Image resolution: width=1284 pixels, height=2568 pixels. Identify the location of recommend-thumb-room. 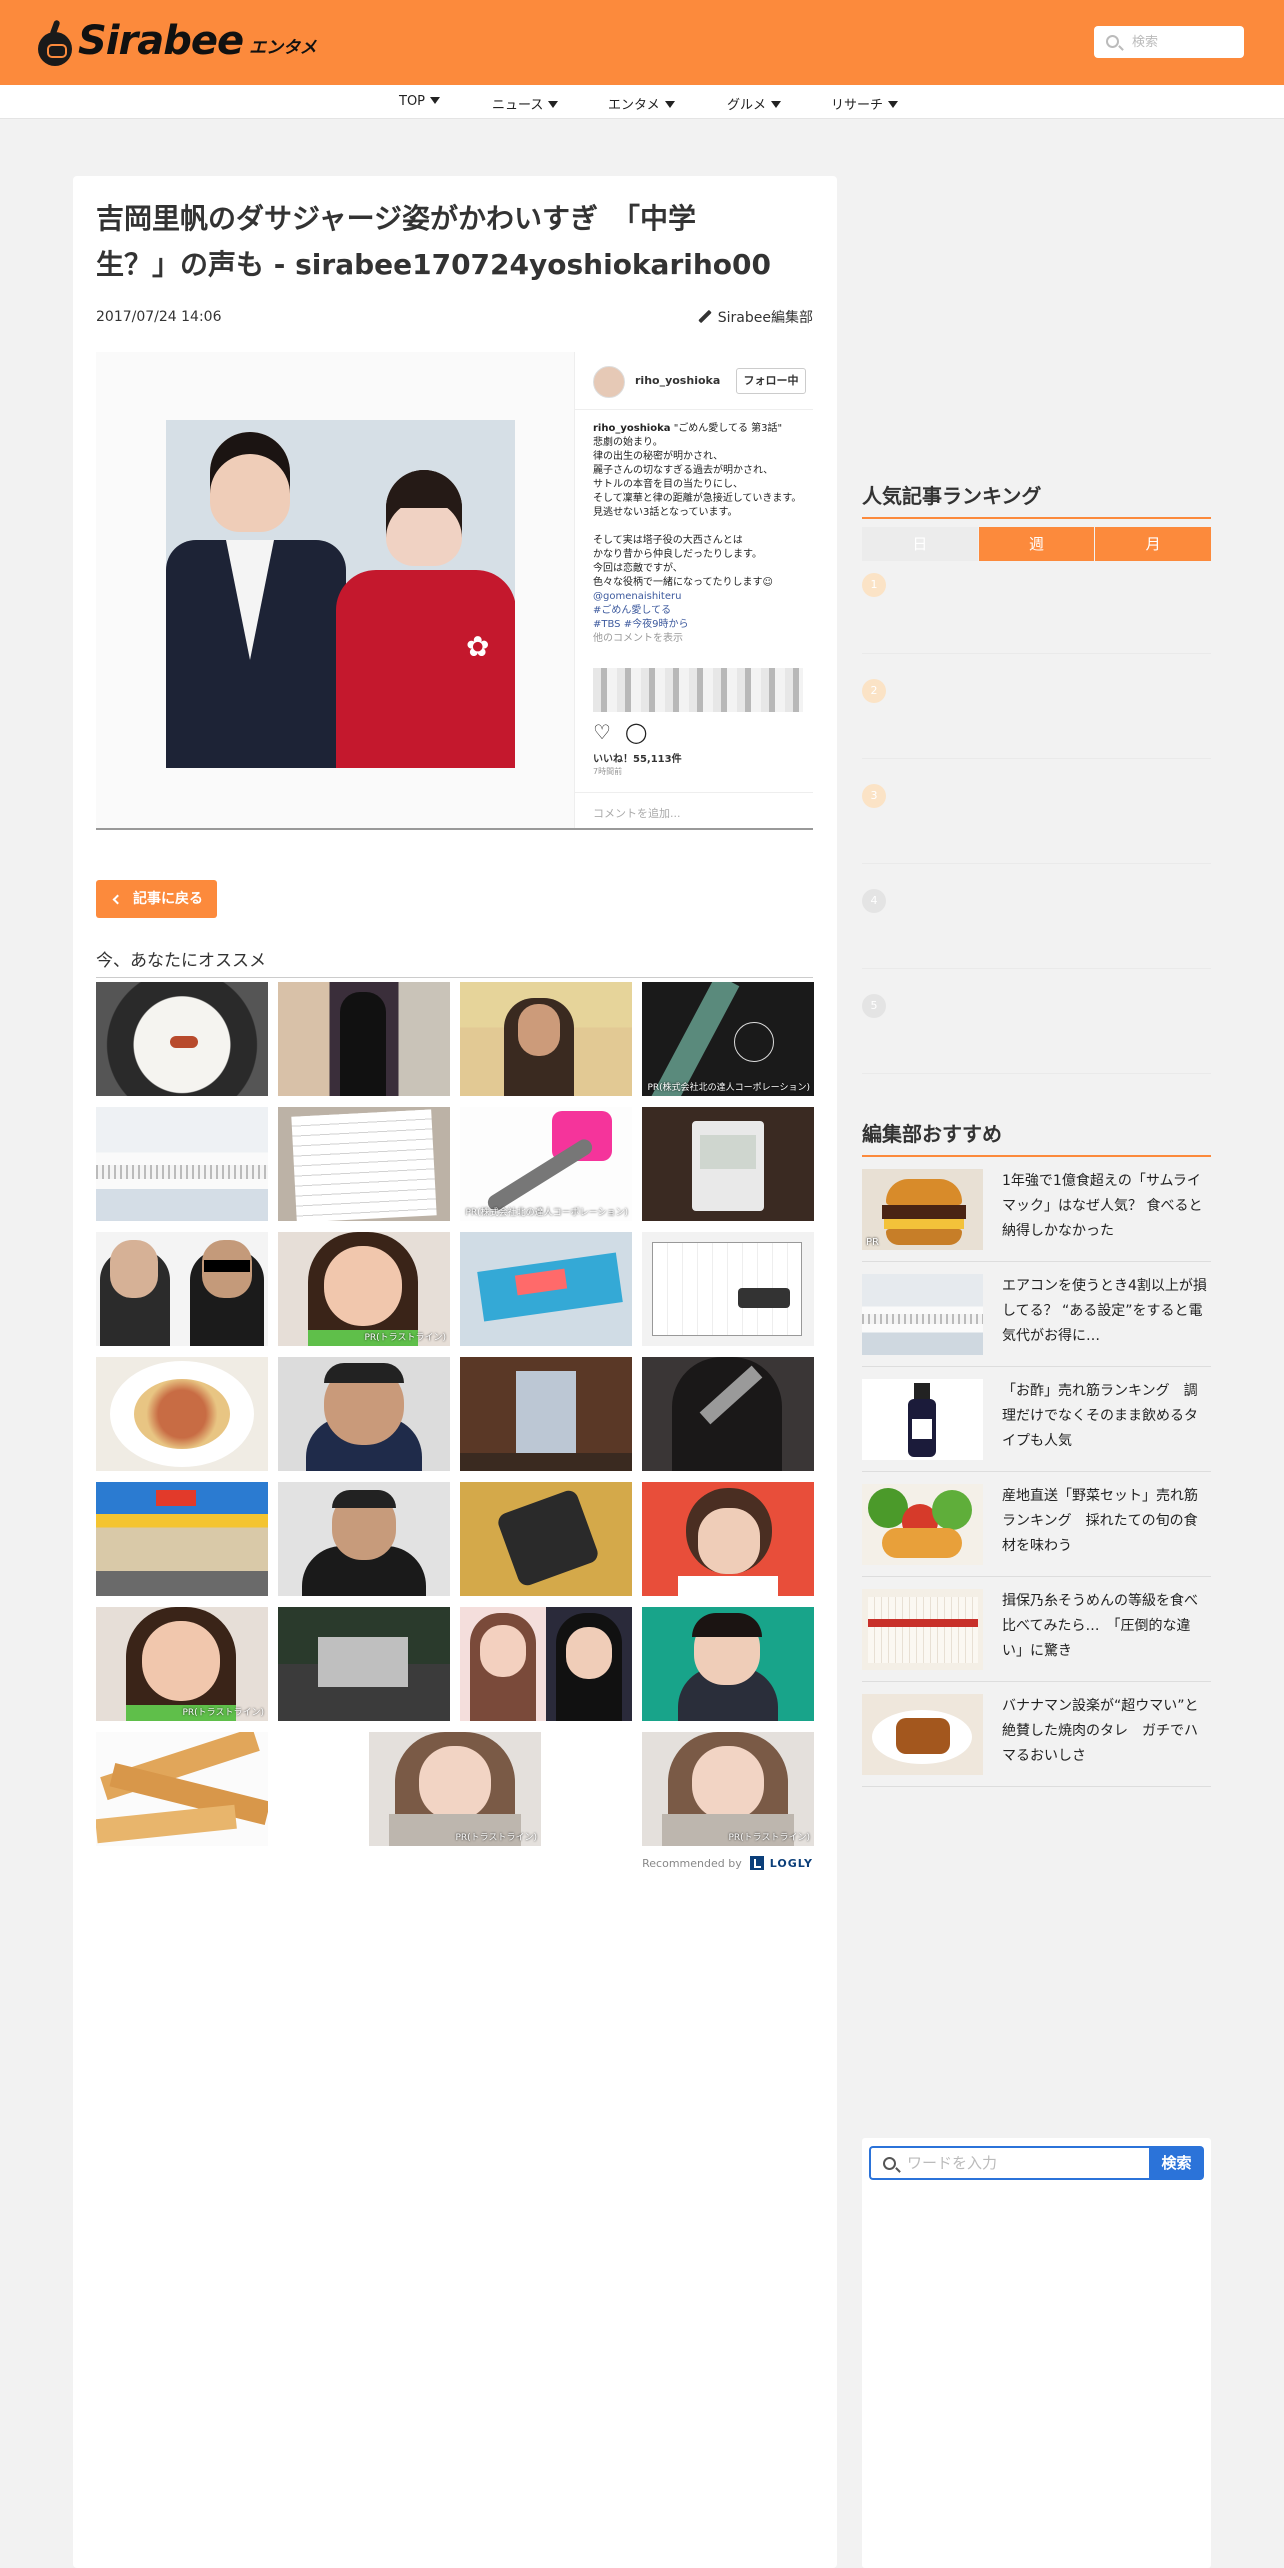
(546, 1414).